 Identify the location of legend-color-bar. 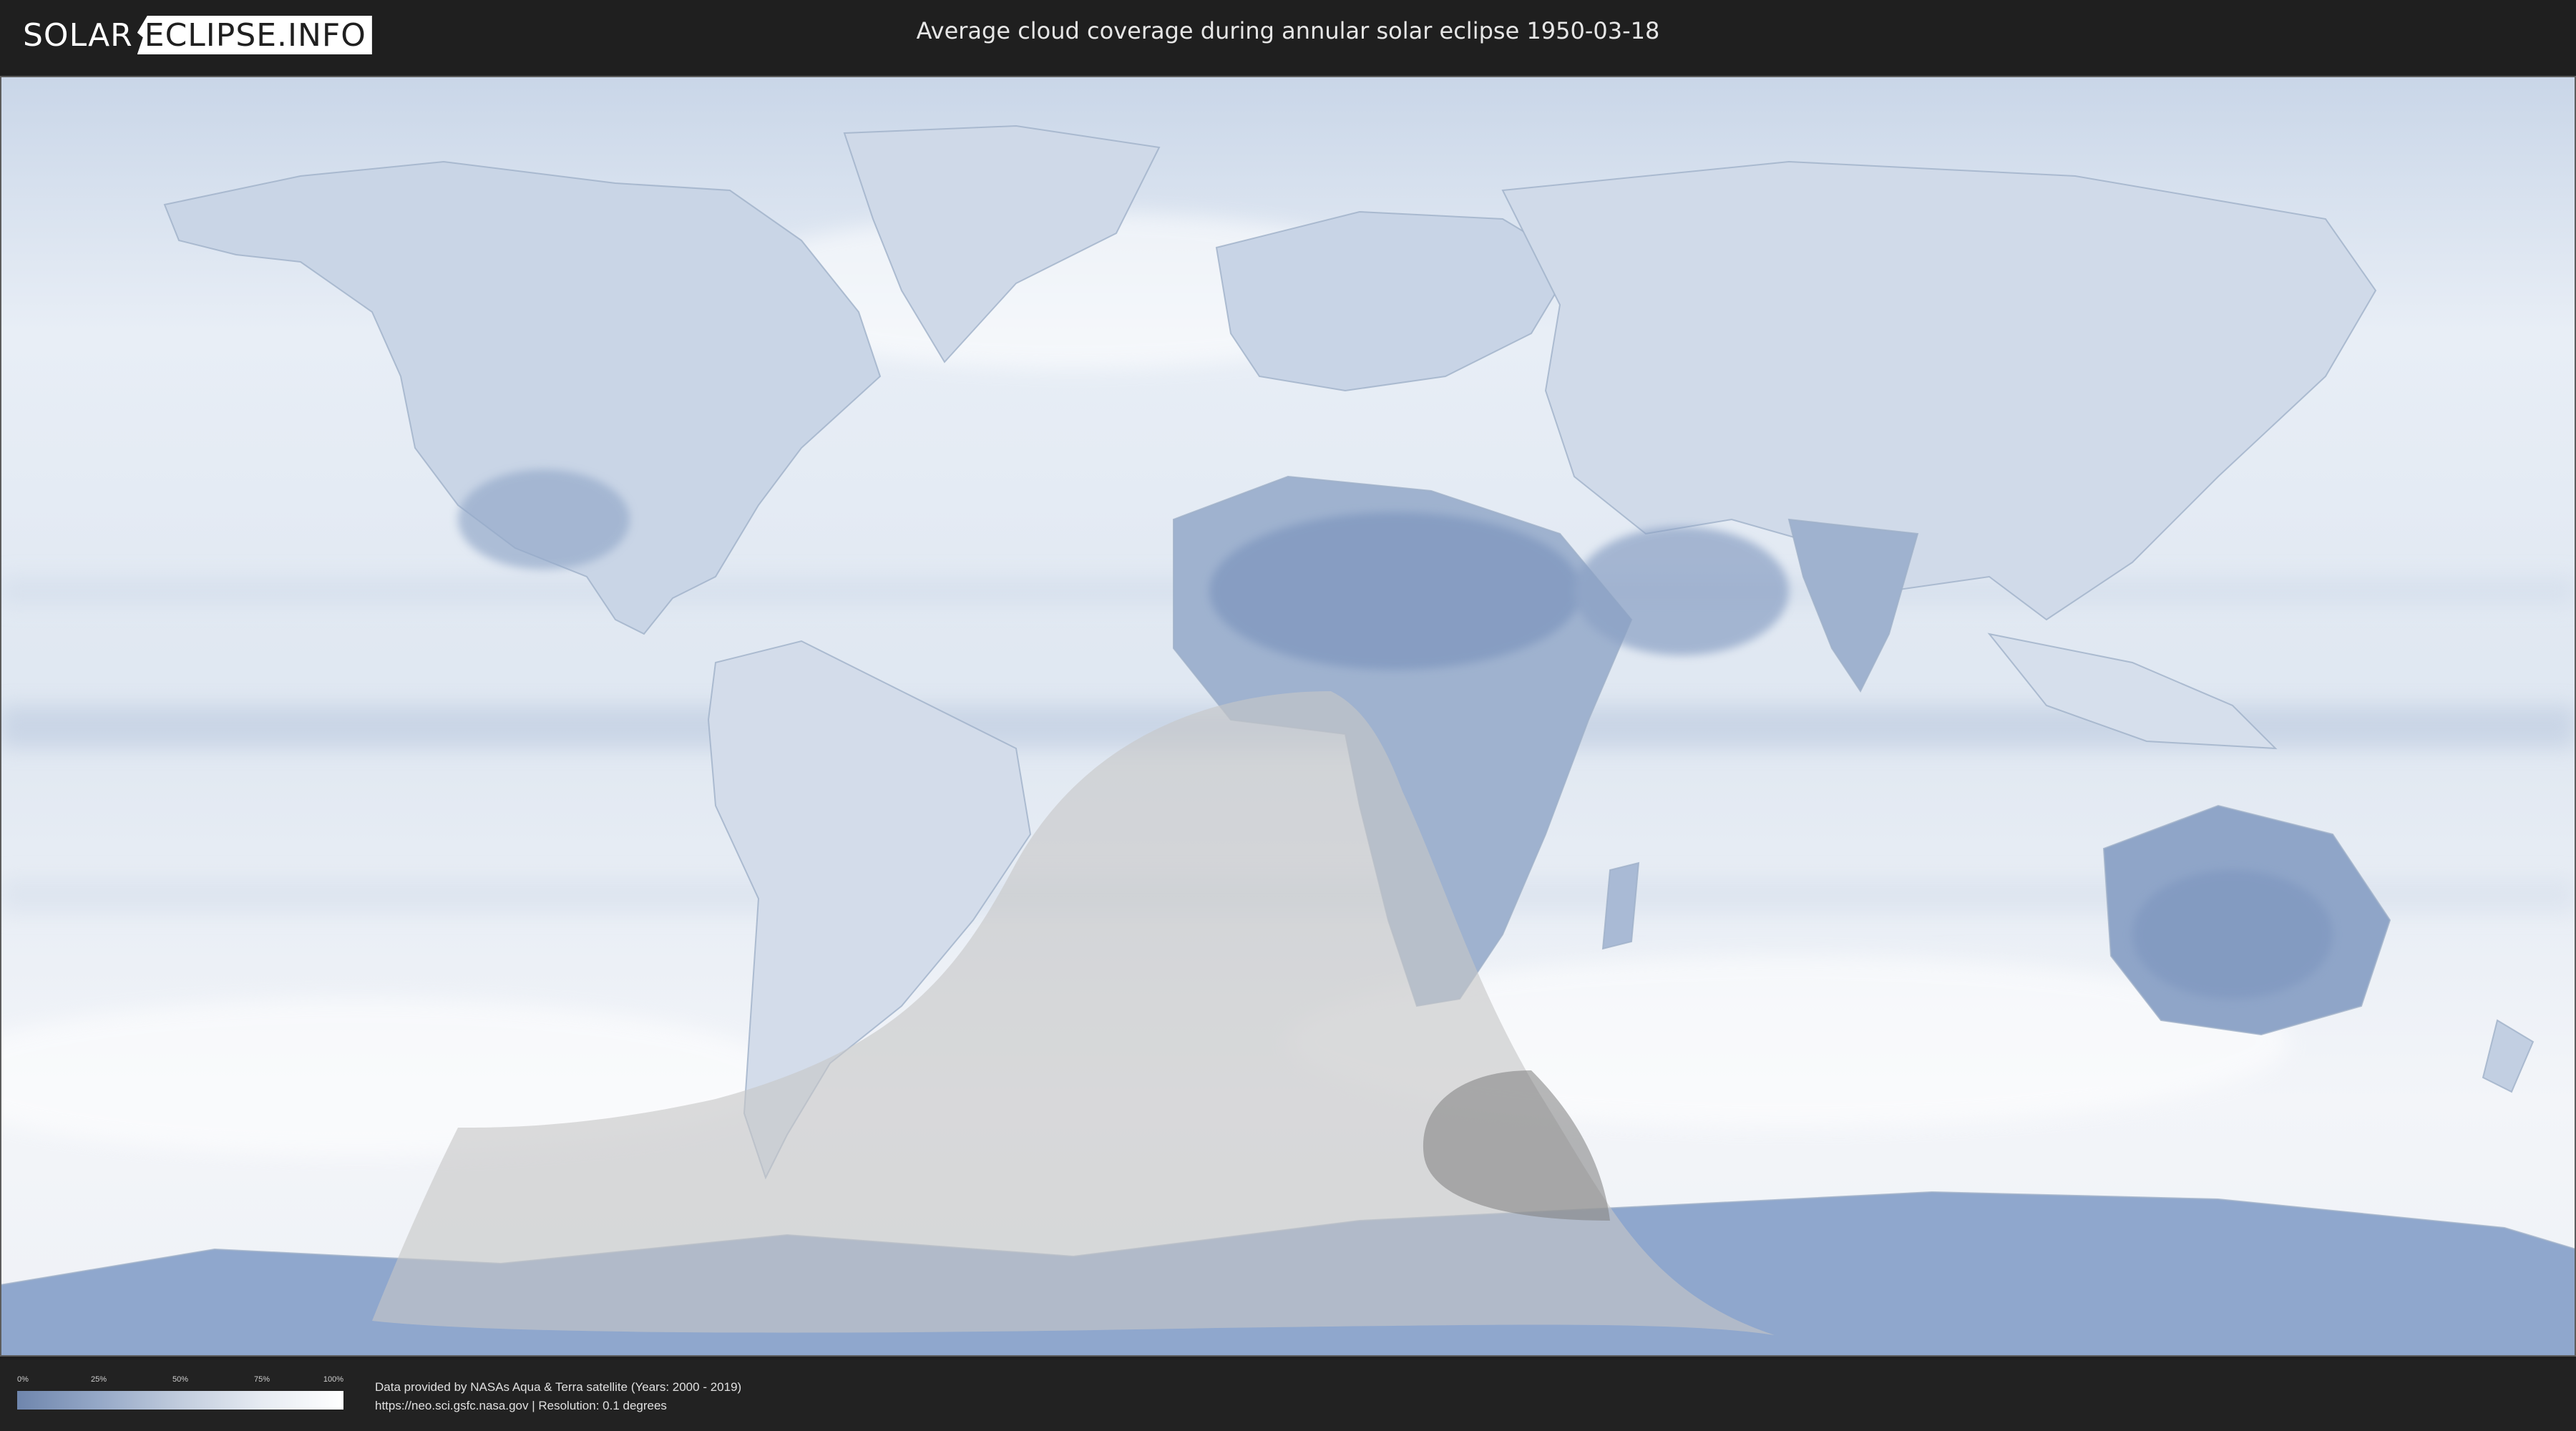
(180, 1400).